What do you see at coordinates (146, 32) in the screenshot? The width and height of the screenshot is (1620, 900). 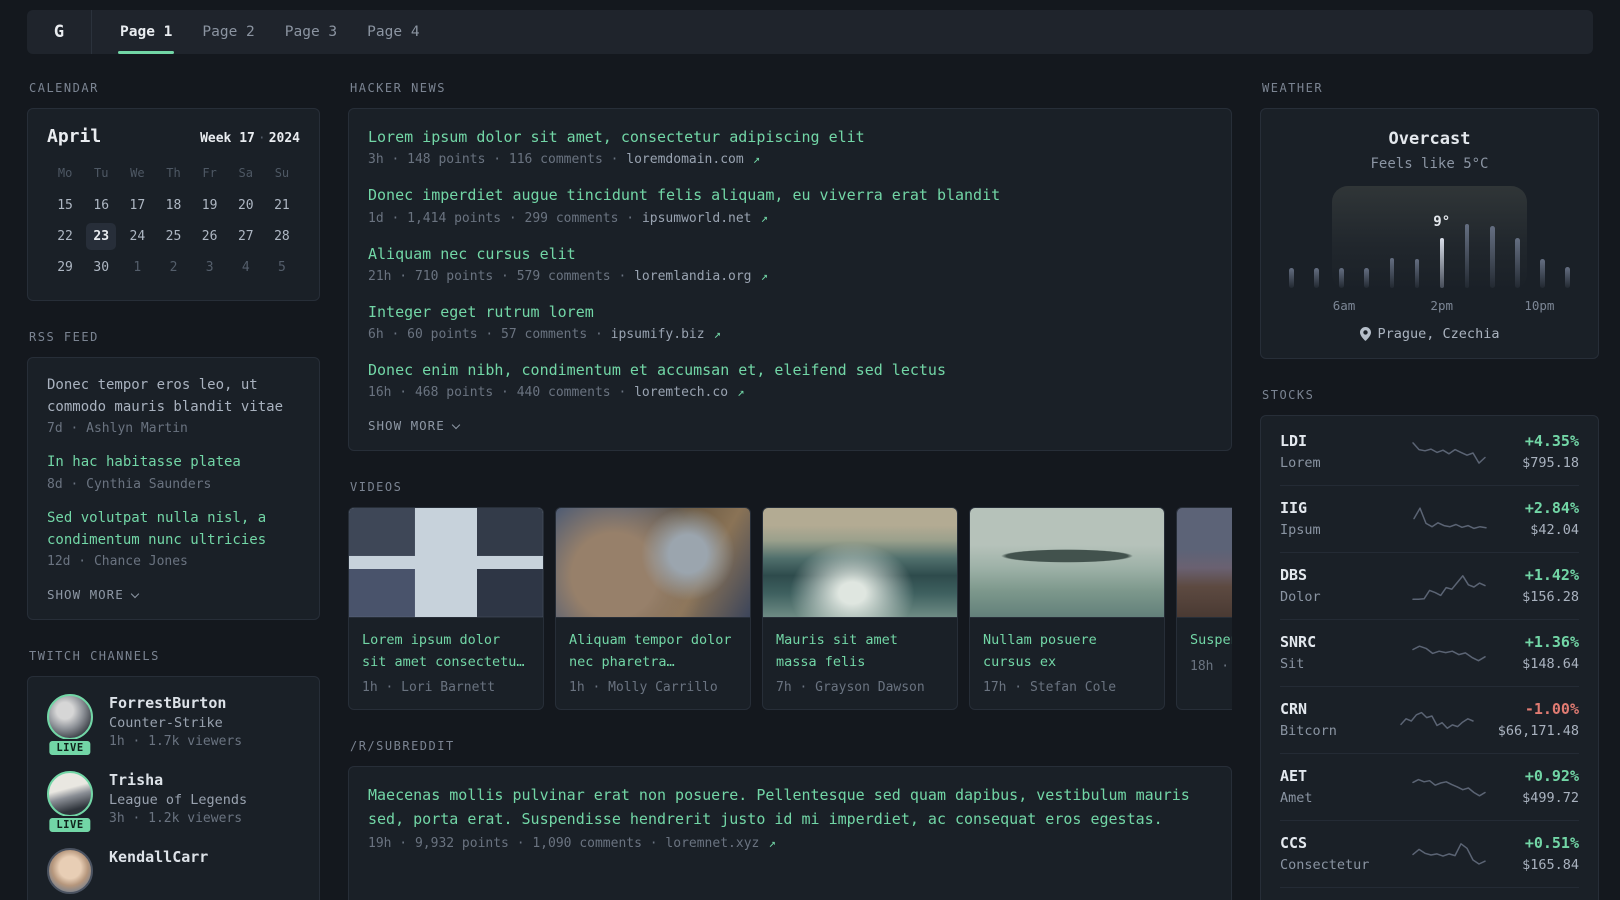 I see `tab-page-1: Page 1` at bounding box center [146, 32].